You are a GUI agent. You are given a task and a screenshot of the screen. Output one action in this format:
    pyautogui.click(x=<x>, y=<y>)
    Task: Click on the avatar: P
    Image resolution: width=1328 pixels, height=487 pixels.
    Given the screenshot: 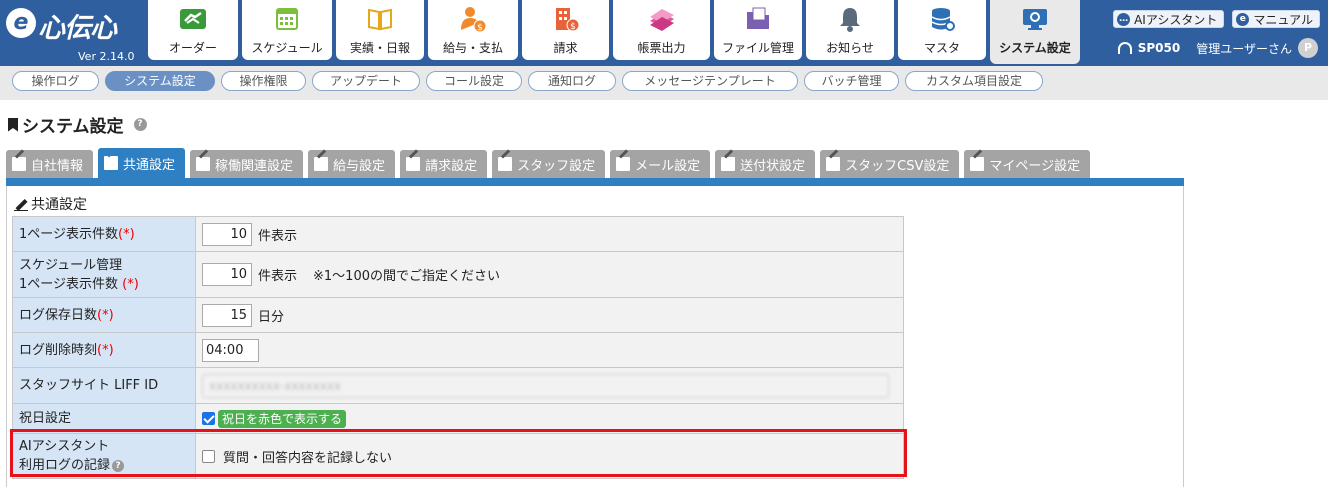 What is the action you would take?
    pyautogui.click(x=1308, y=48)
    